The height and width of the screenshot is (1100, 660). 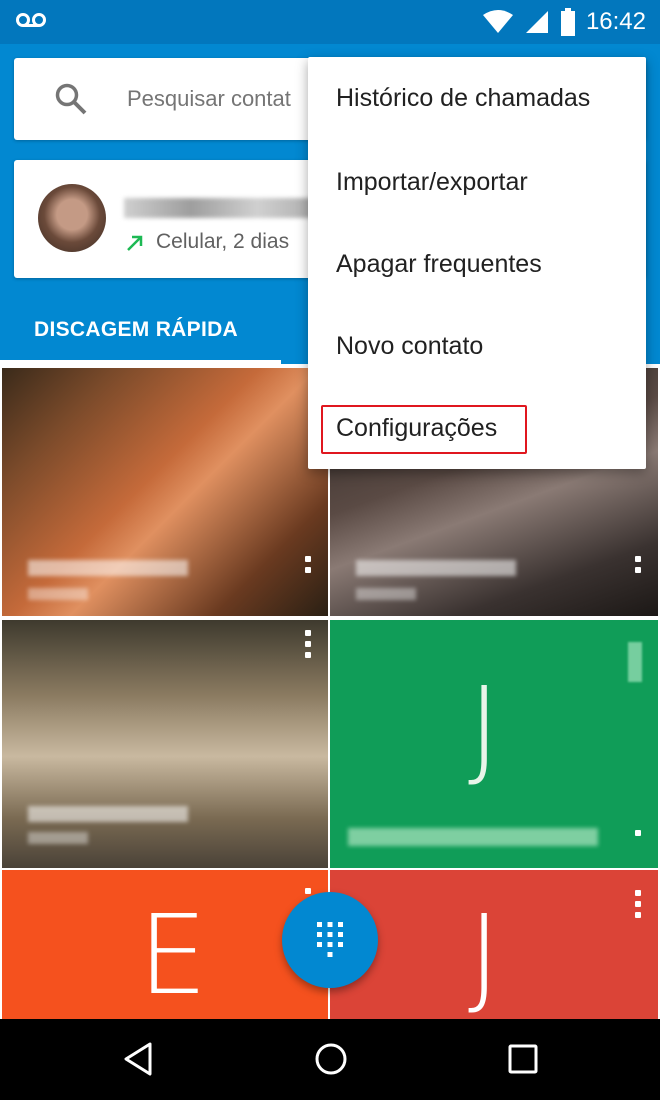 What do you see at coordinates (497, 21) in the screenshot?
I see `wifi-icon` at bounding box center [497, 21].